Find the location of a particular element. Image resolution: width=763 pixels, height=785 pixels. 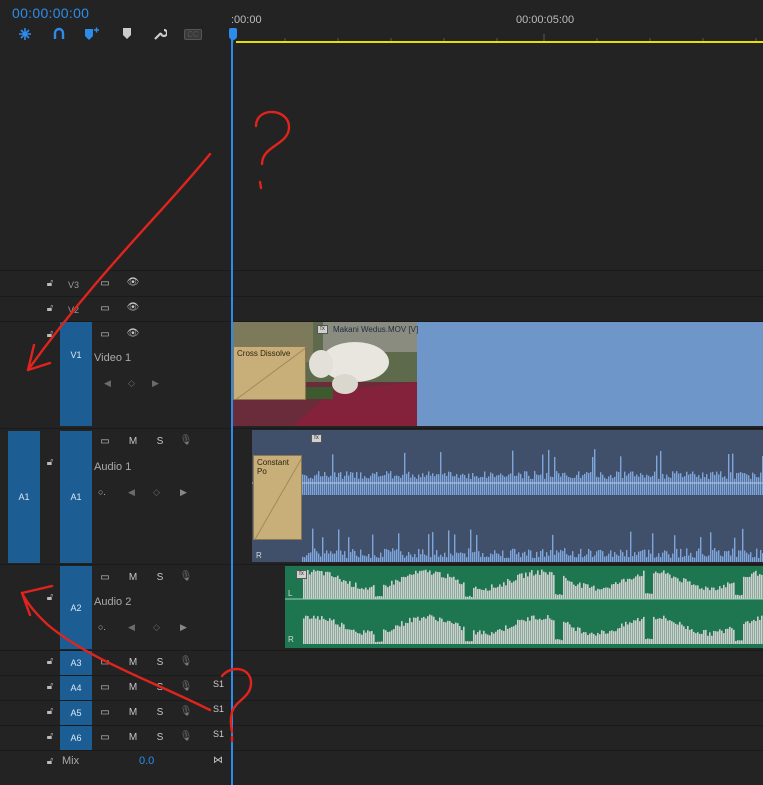

mix-value: 0.0 is located at coordinates (146, 761).